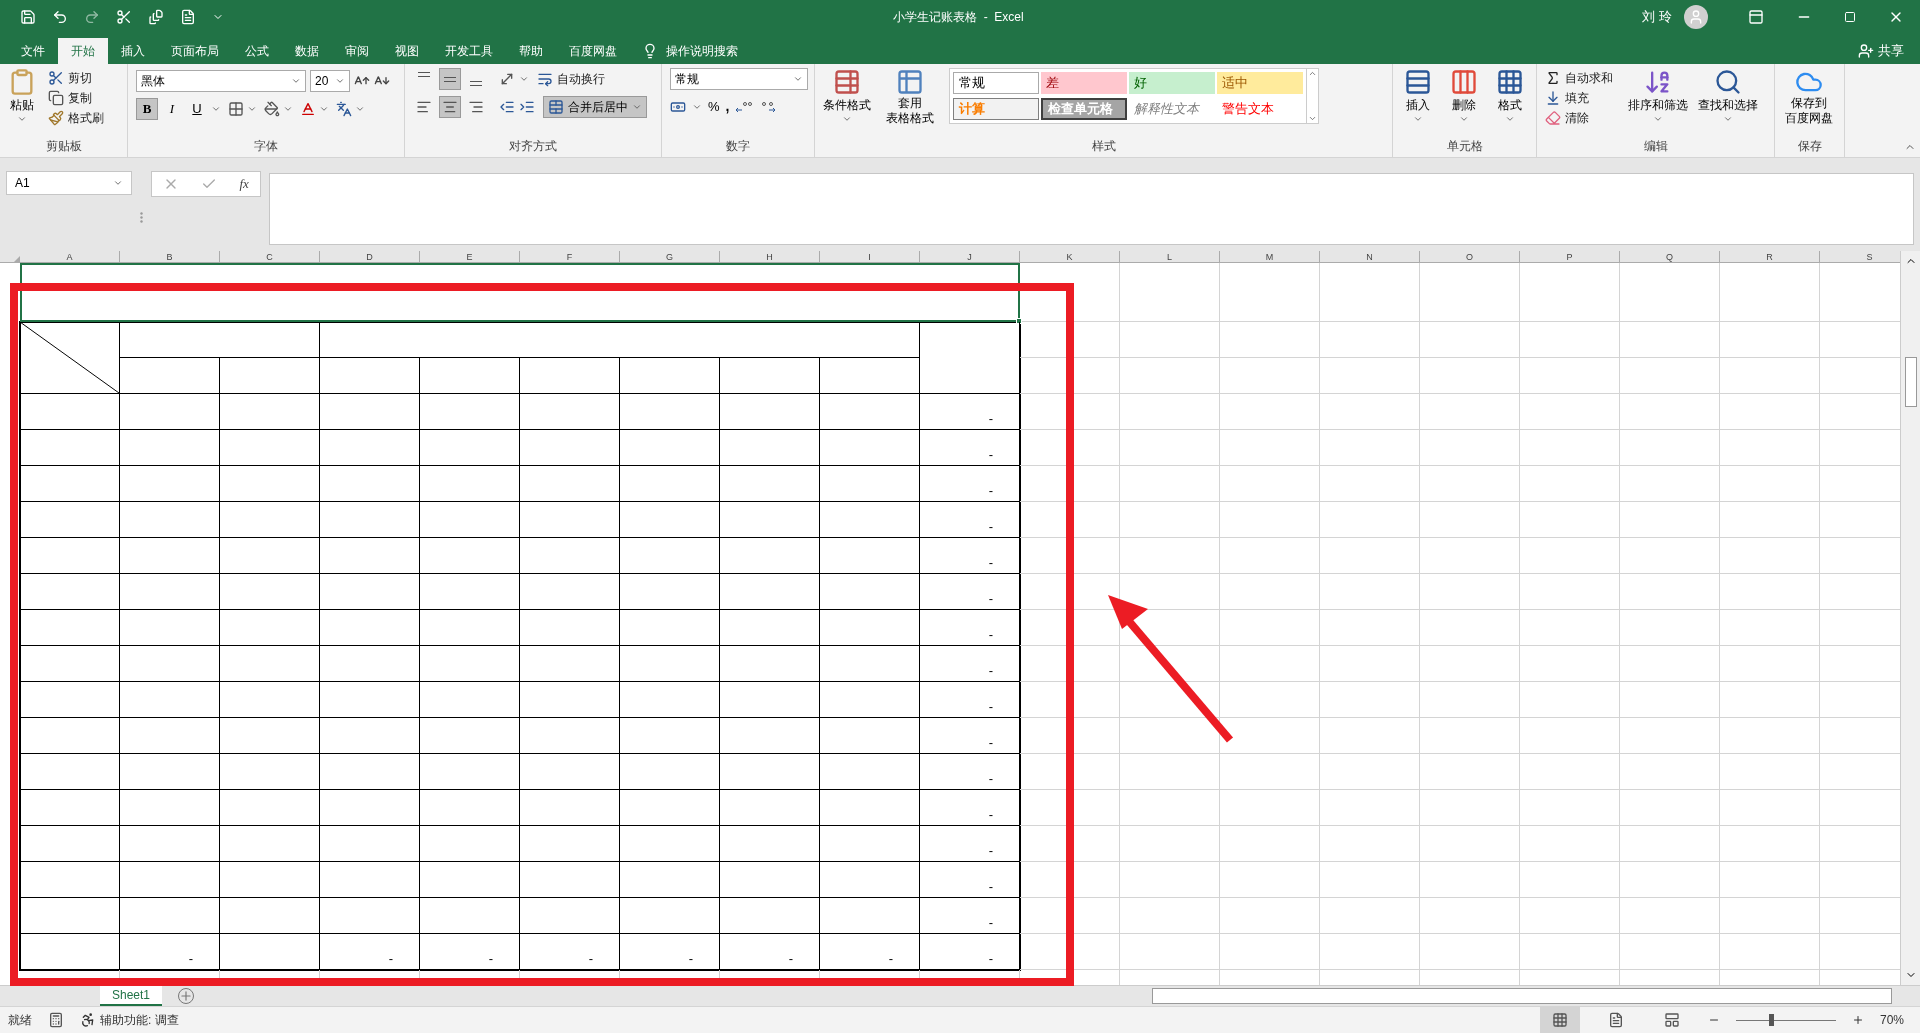 Image resolution: width=1920 pixels, height=1033 pixels. I want to click on column-header: G, so click(670, 256).